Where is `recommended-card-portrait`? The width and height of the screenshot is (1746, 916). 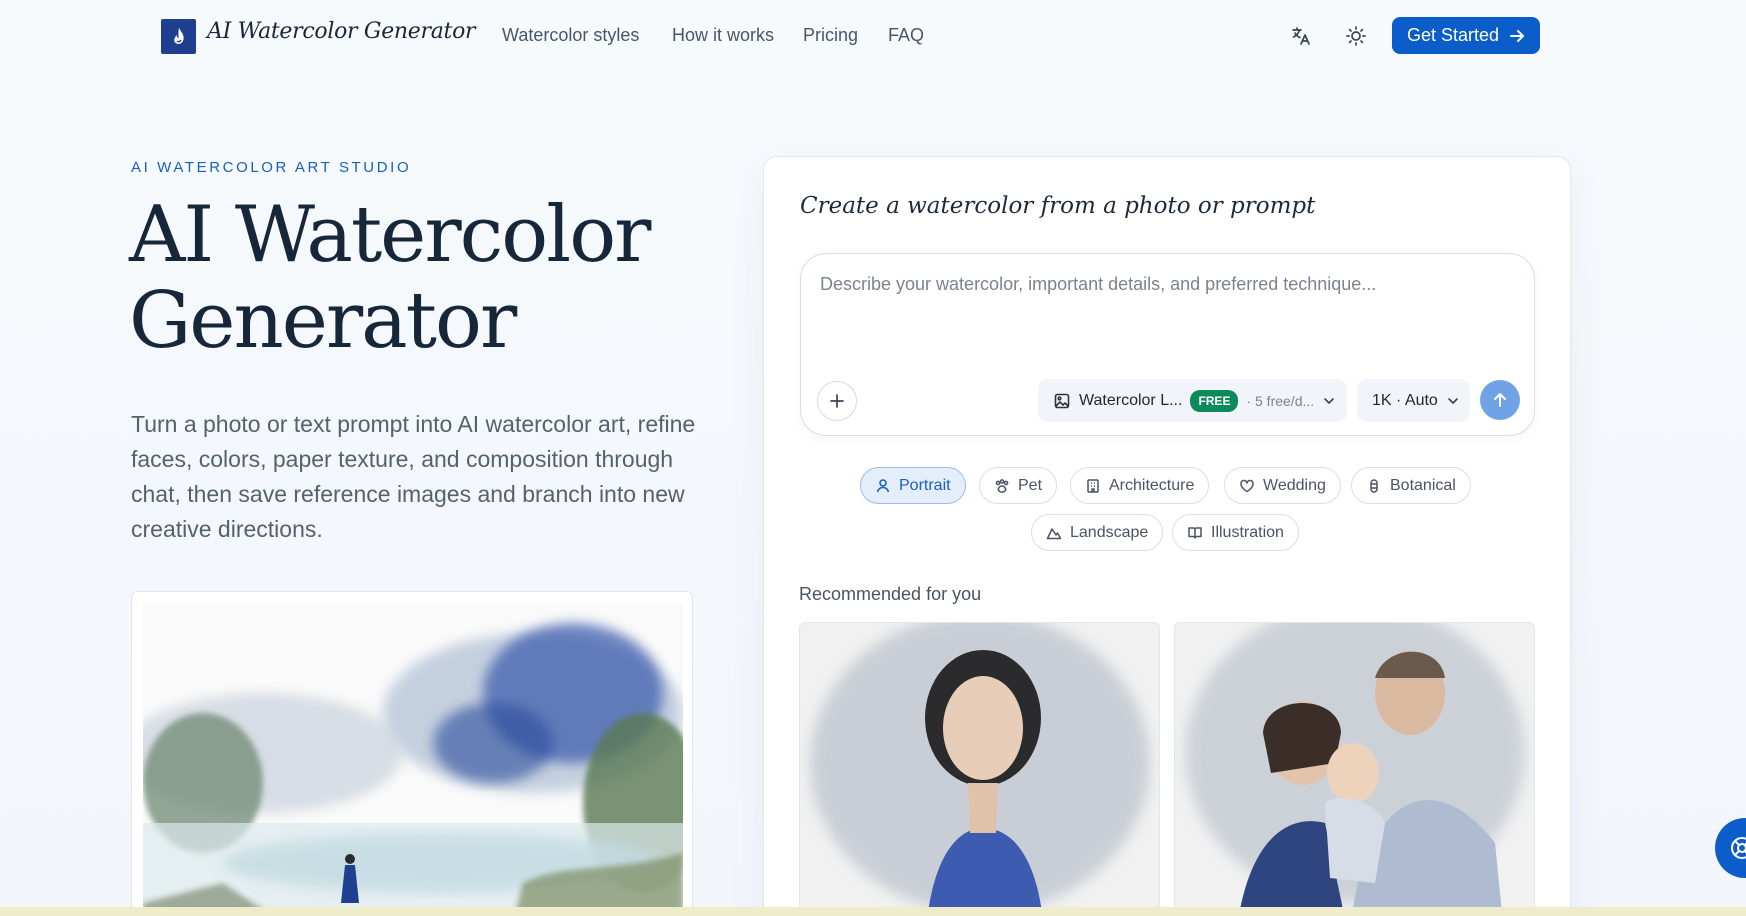 recommended-card-portrait is located at coordinates (979, 769).